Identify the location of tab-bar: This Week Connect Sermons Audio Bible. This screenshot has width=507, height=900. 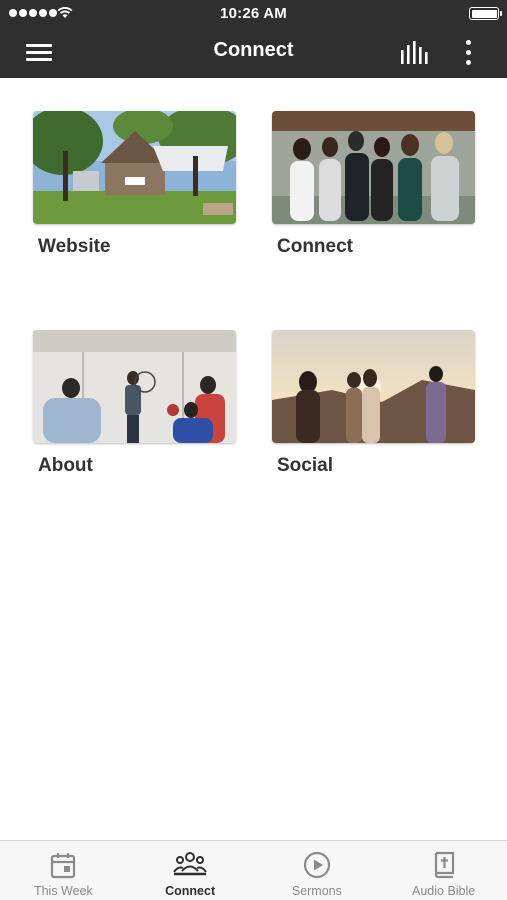
(253, 870).